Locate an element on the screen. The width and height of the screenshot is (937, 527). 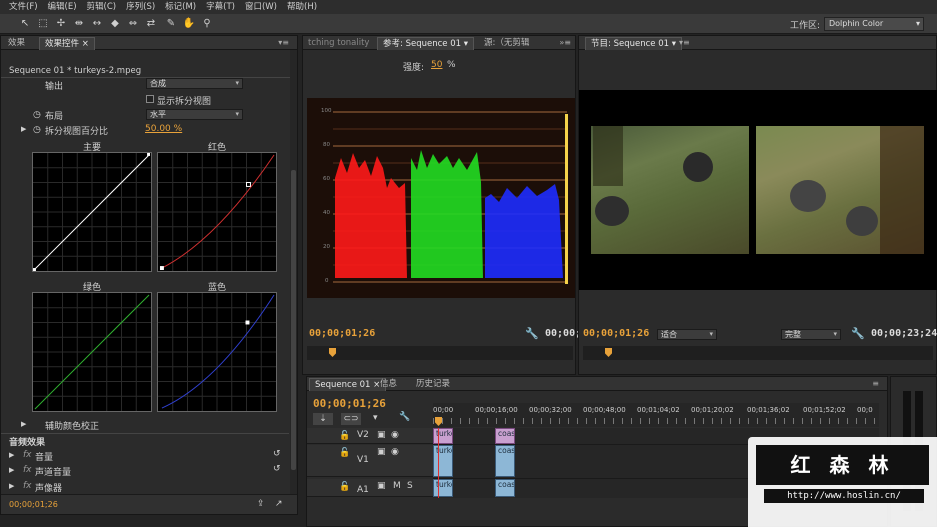
layout-select: 水平 is located at coordinates (194, 114).